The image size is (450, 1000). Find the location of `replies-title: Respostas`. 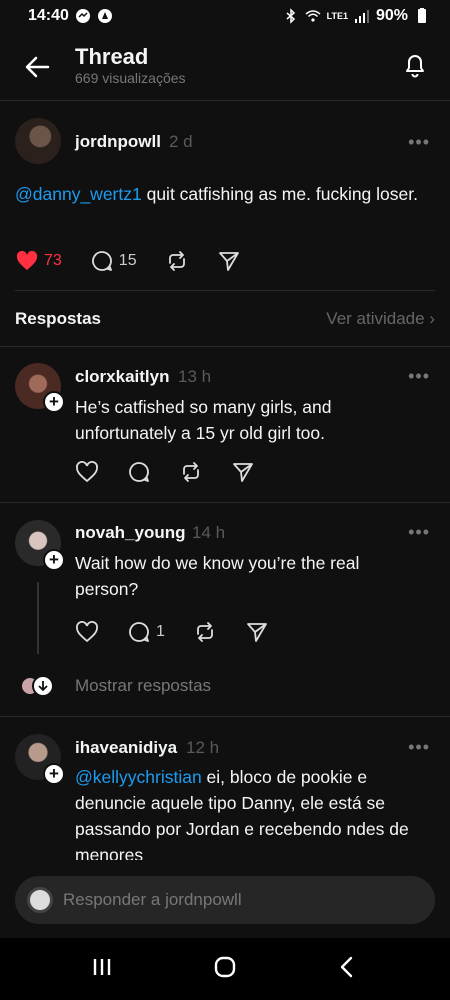

replies-title: Respostas is located at coordinates (58, 318).